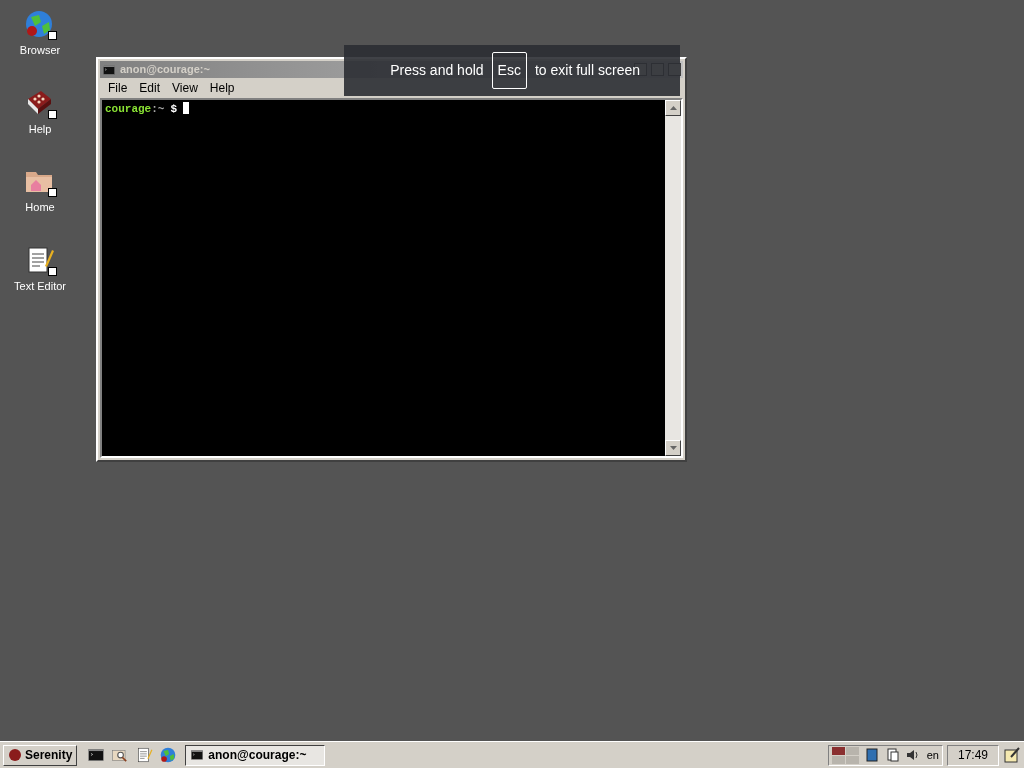 This screenshot has height=768, width=1024. What do you see at coordinates (186, 108) in the screenshot?
I see `text-cursor` at bounding box center [186, 108].